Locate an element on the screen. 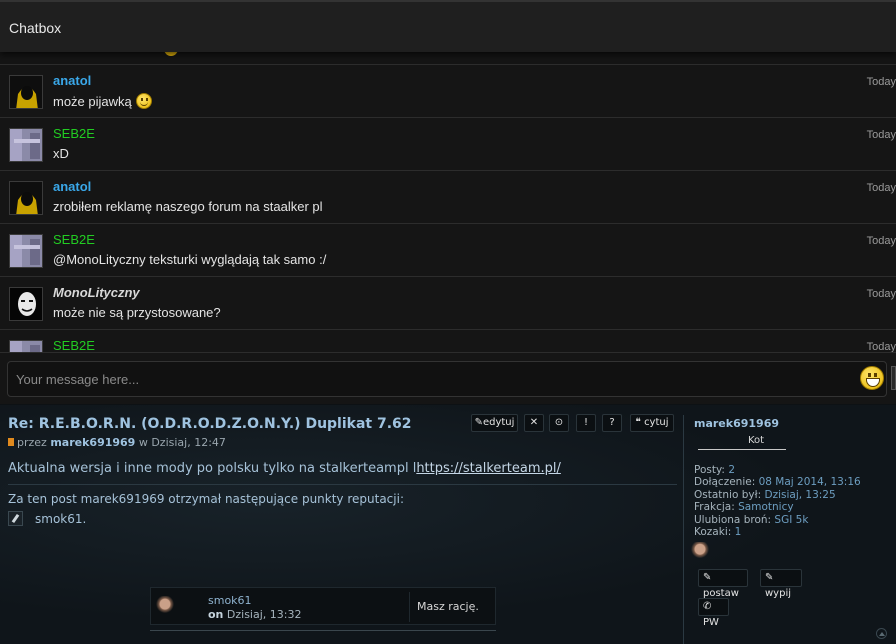  post-meta-prefix: przez is located at coordinates (32, 442).